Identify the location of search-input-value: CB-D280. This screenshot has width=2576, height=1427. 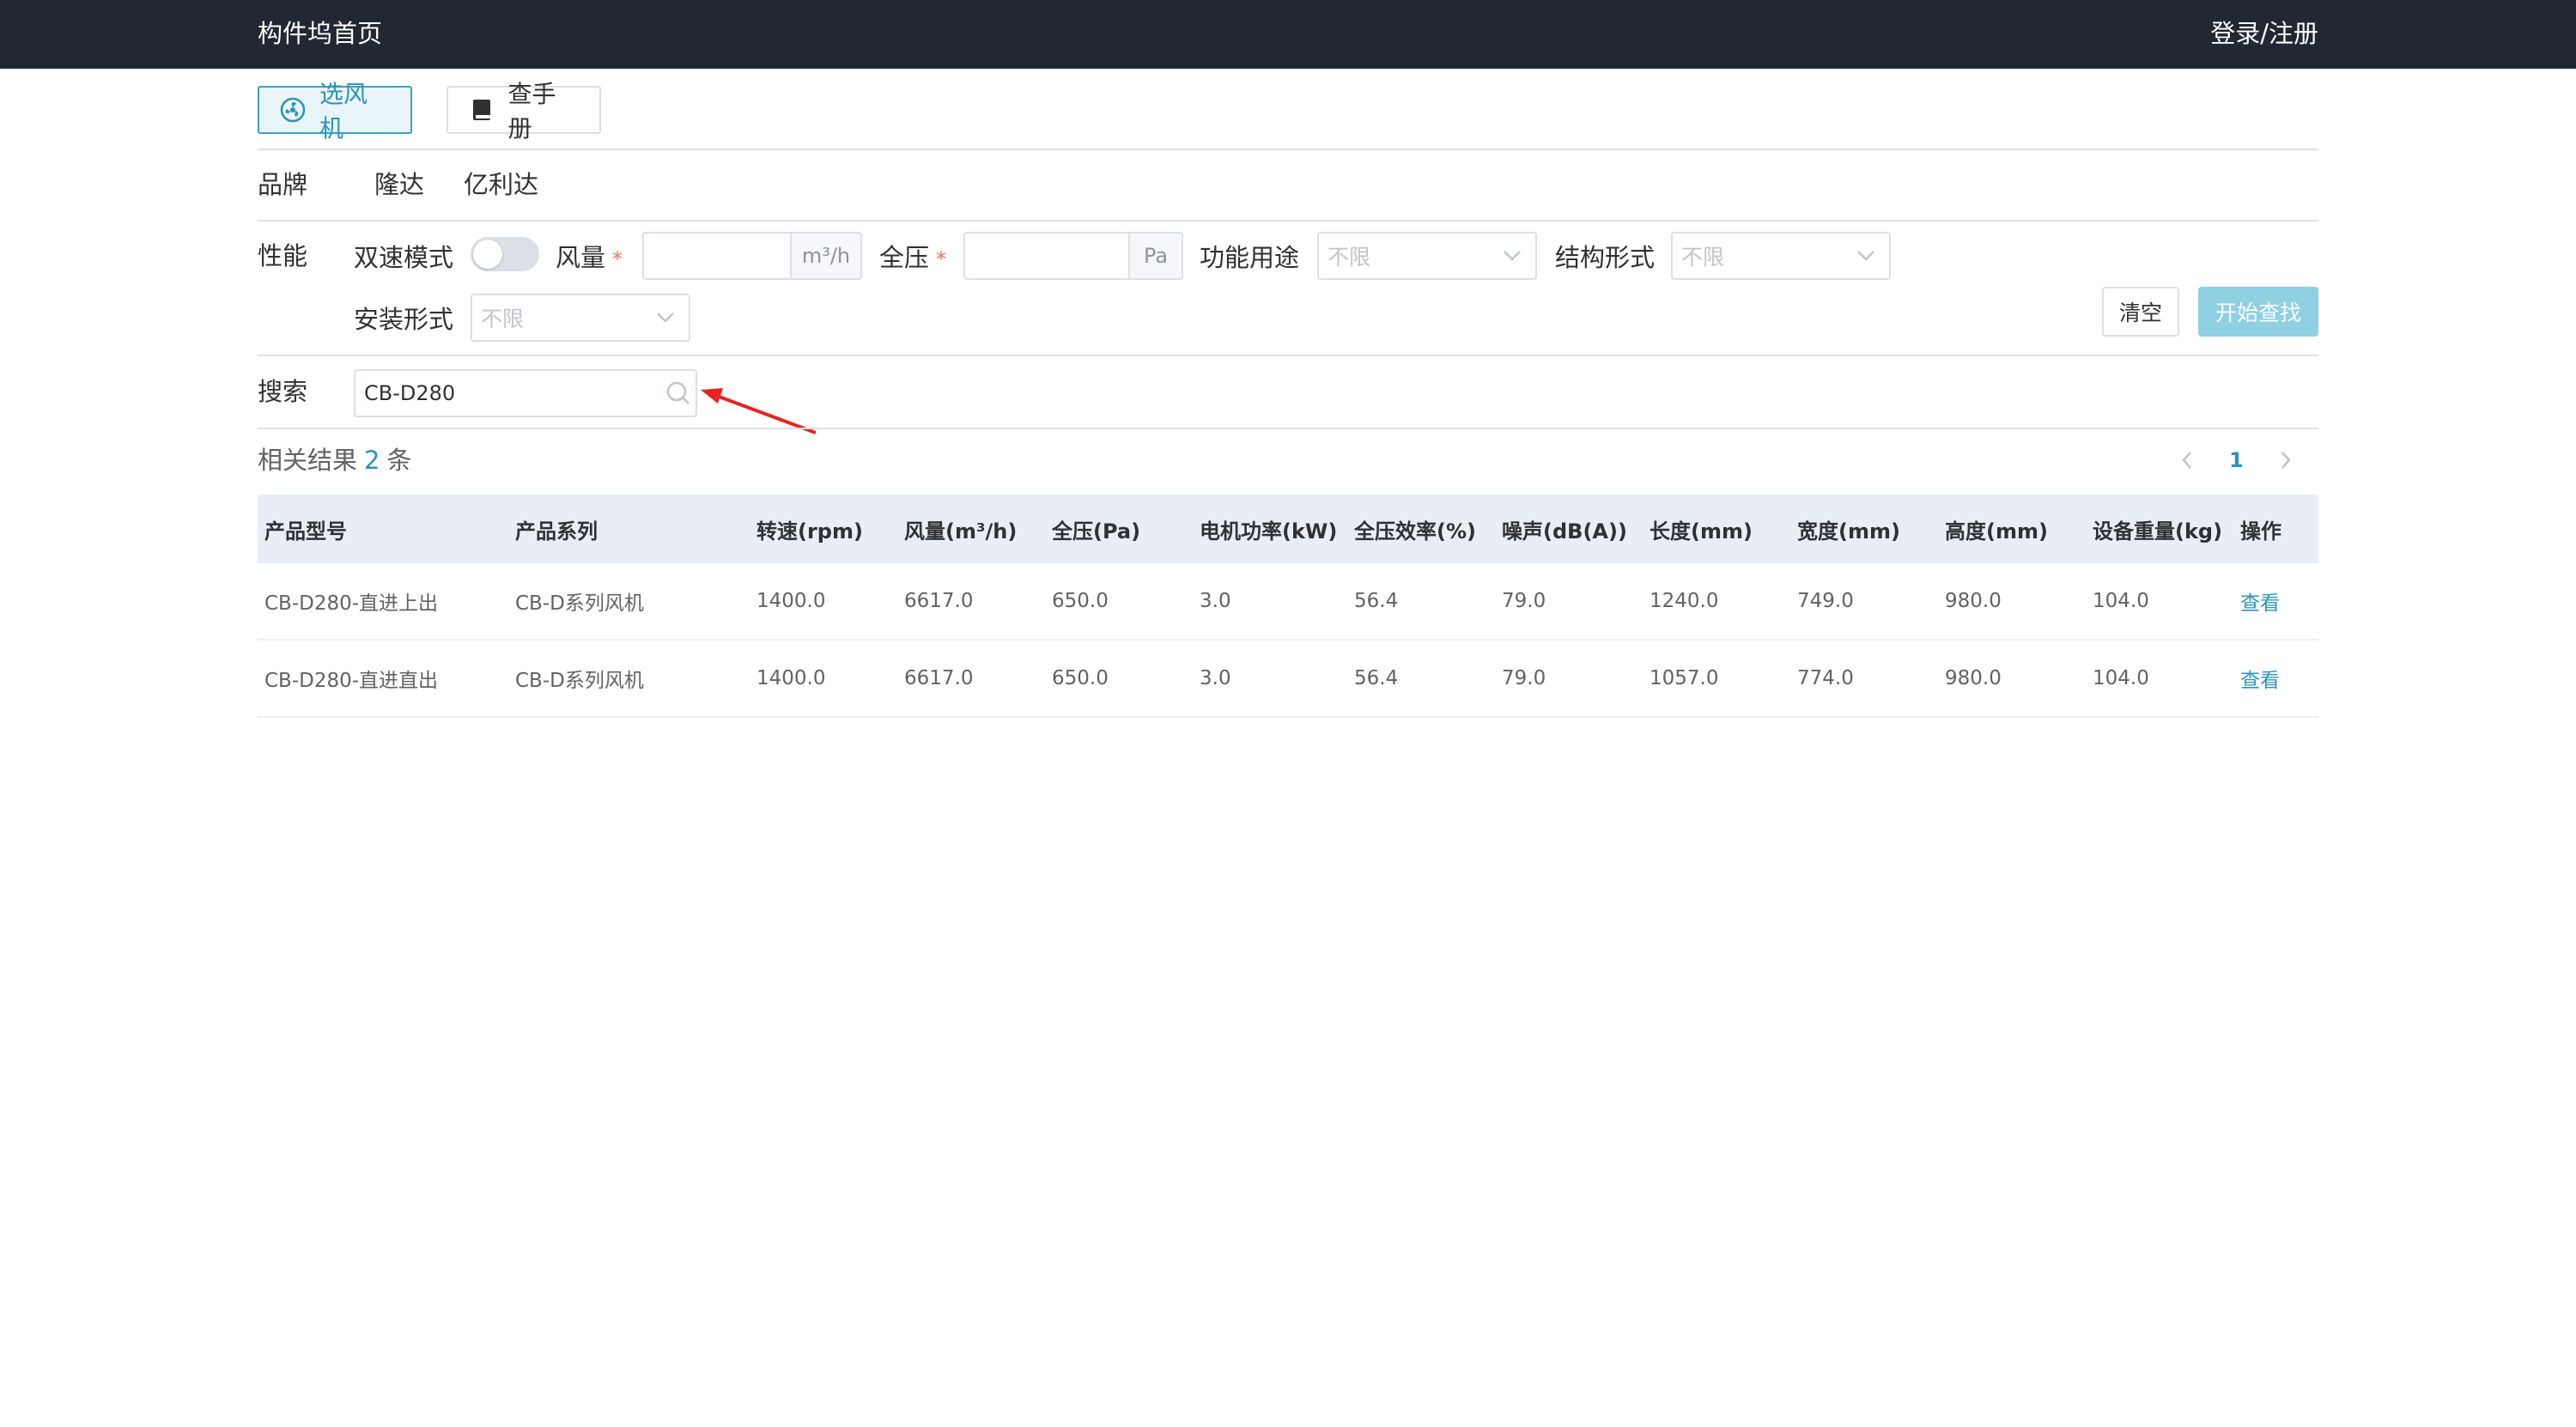
(410, 393).